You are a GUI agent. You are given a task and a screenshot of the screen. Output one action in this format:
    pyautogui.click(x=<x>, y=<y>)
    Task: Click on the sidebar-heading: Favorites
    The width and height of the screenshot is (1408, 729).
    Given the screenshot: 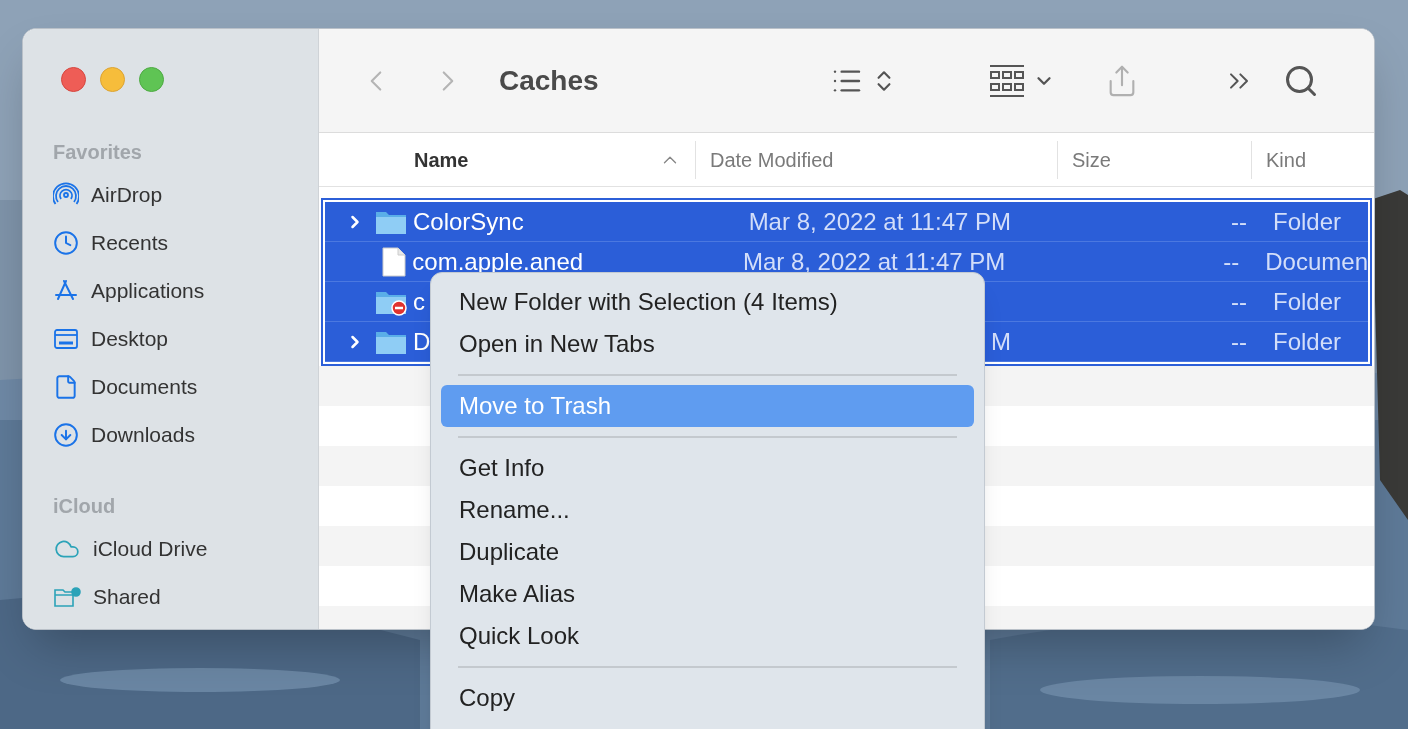 What is the action you would take?
    pyautogui.click(x=98, y=152)
    